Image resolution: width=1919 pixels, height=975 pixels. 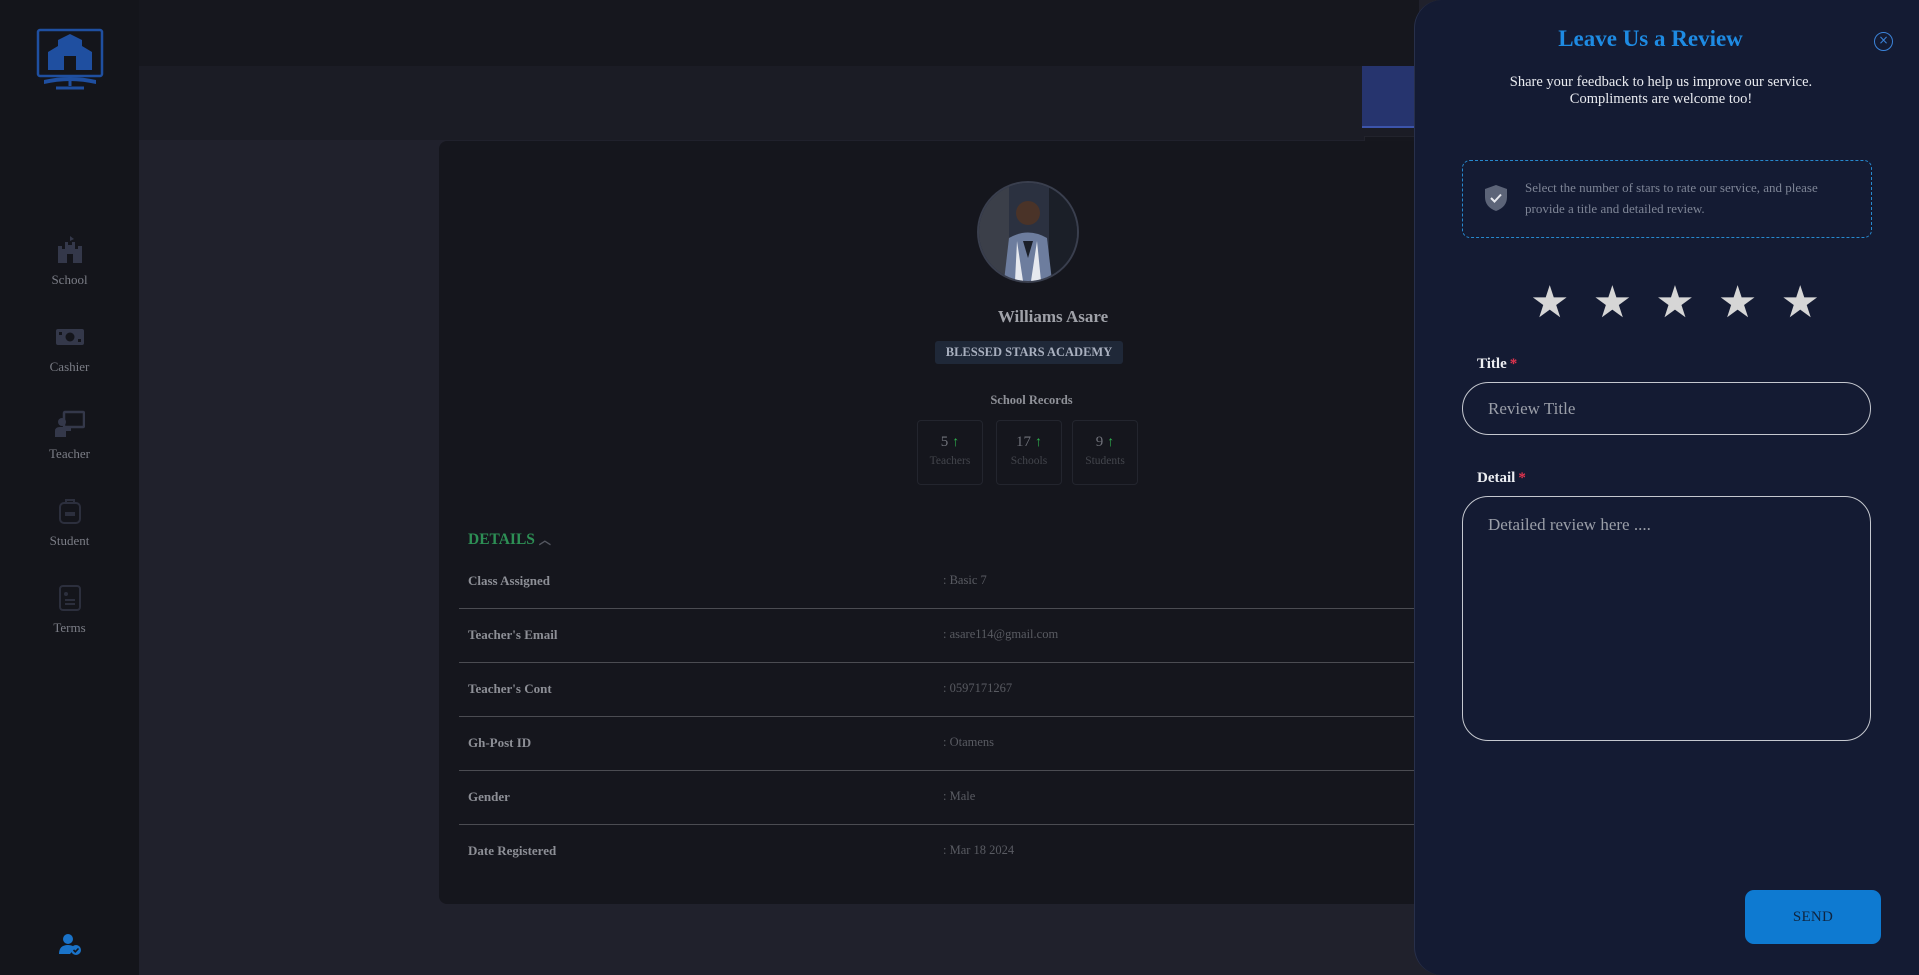 I want to click on castle-icon, so click(x=69, y=249).